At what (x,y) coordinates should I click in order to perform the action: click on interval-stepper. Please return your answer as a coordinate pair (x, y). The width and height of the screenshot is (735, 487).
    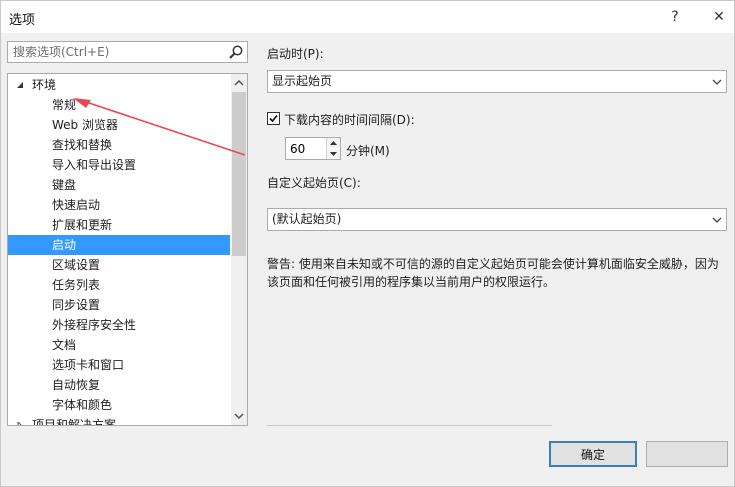
    Looking at the image, I should click on (313, 148).